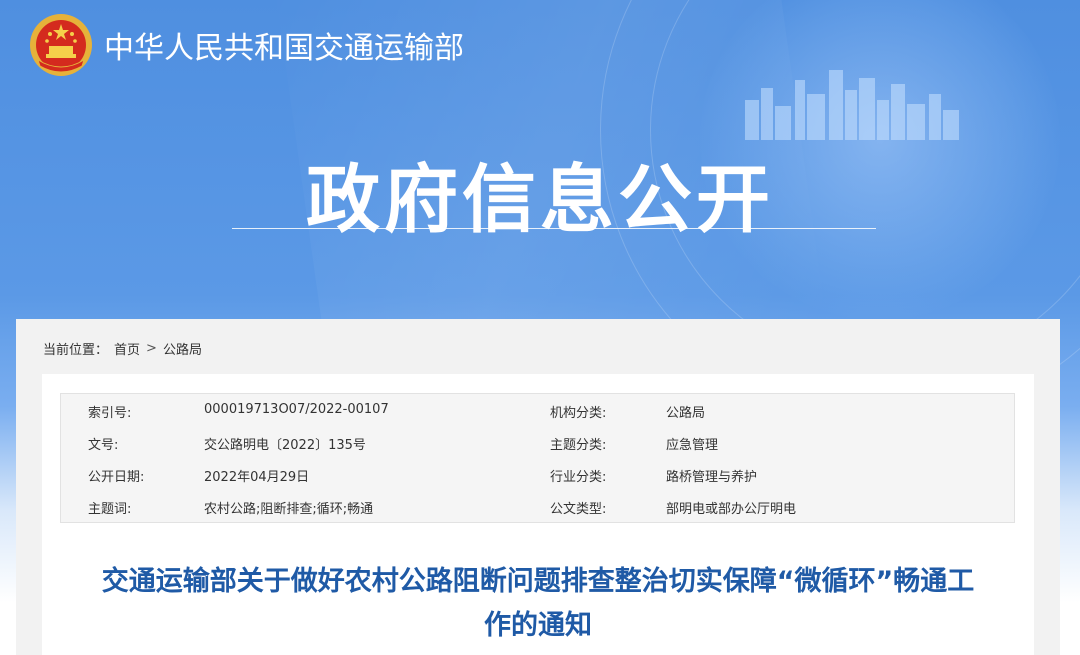 The width and height of the screenshot is (1080, 655). Describe the element at coordinates (538, 625) in the screenshot. I see `document-title-line: 作的通知` at that location.